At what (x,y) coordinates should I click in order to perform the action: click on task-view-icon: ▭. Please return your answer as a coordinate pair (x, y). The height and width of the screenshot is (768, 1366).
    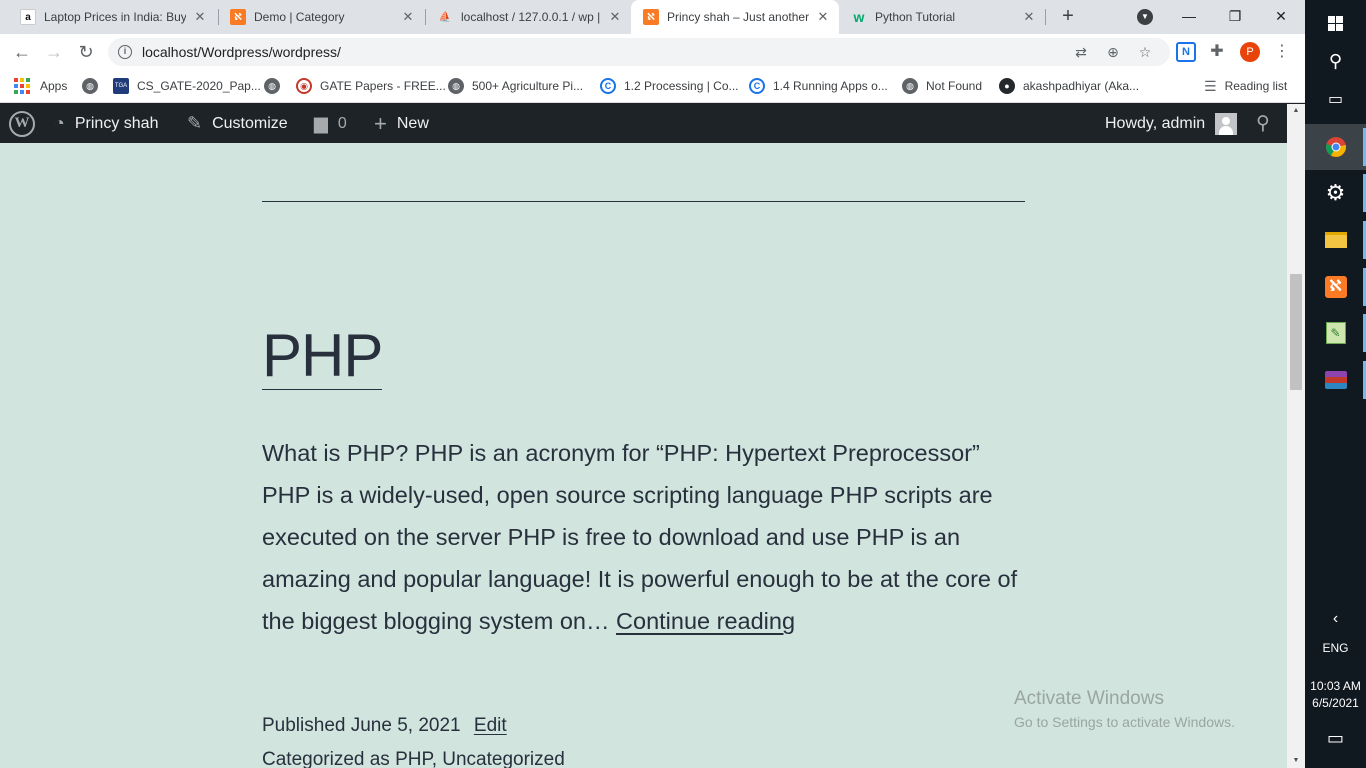
    Looking at the image, I should click on (1335, 99).